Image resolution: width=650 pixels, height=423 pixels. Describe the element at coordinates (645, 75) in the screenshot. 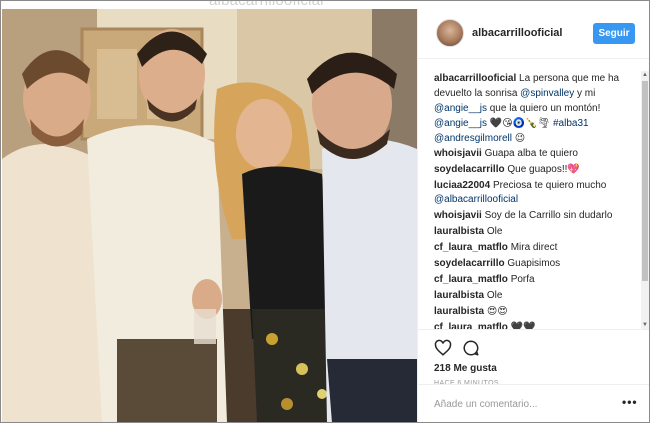

I see `scroll-up-arrow-icon: ▲` at that location.